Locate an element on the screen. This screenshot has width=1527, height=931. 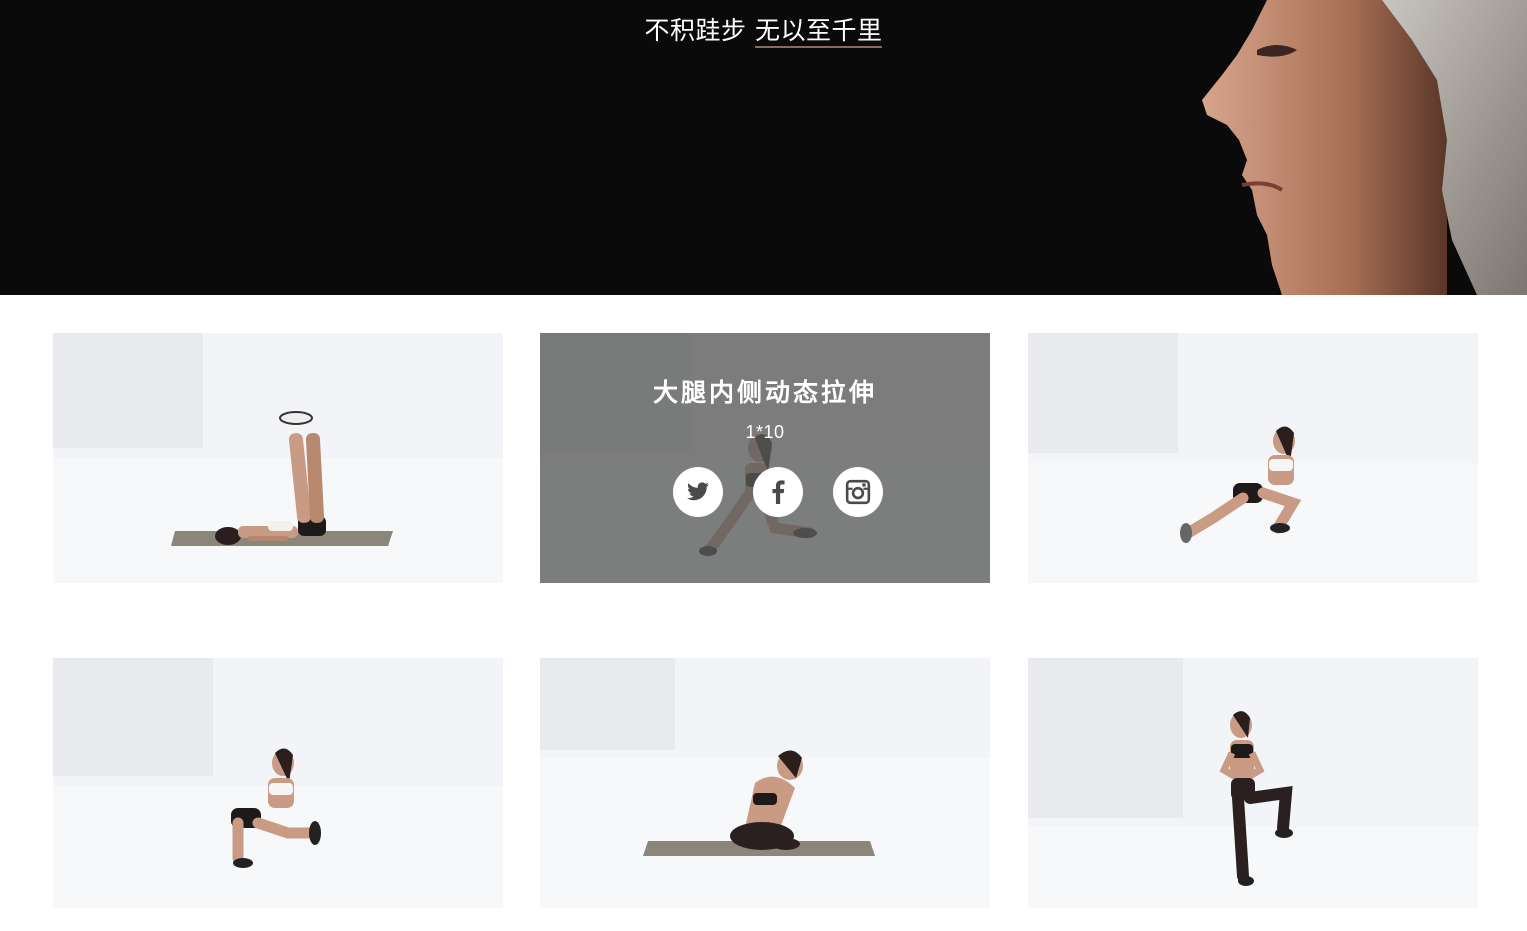
facebook-share-button is located at coordinates (778, 492).